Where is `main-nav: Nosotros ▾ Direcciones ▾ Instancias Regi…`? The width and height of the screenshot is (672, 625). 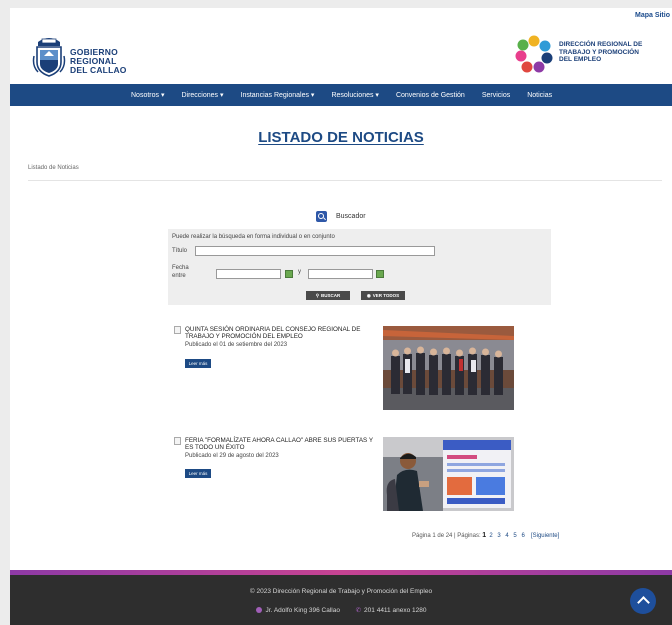 main-nav: Nosotros ▾ Direcciones ▾ Instancias Regi… is located at coordinates (341, 95).